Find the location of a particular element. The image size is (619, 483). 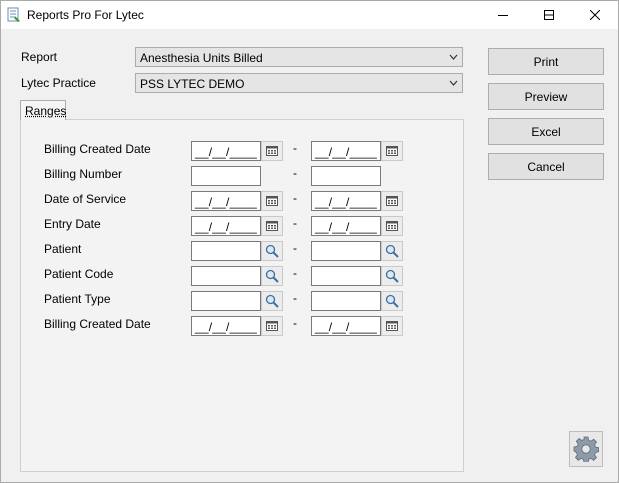

excel-button: Excel is located at coordinates (546, 131).